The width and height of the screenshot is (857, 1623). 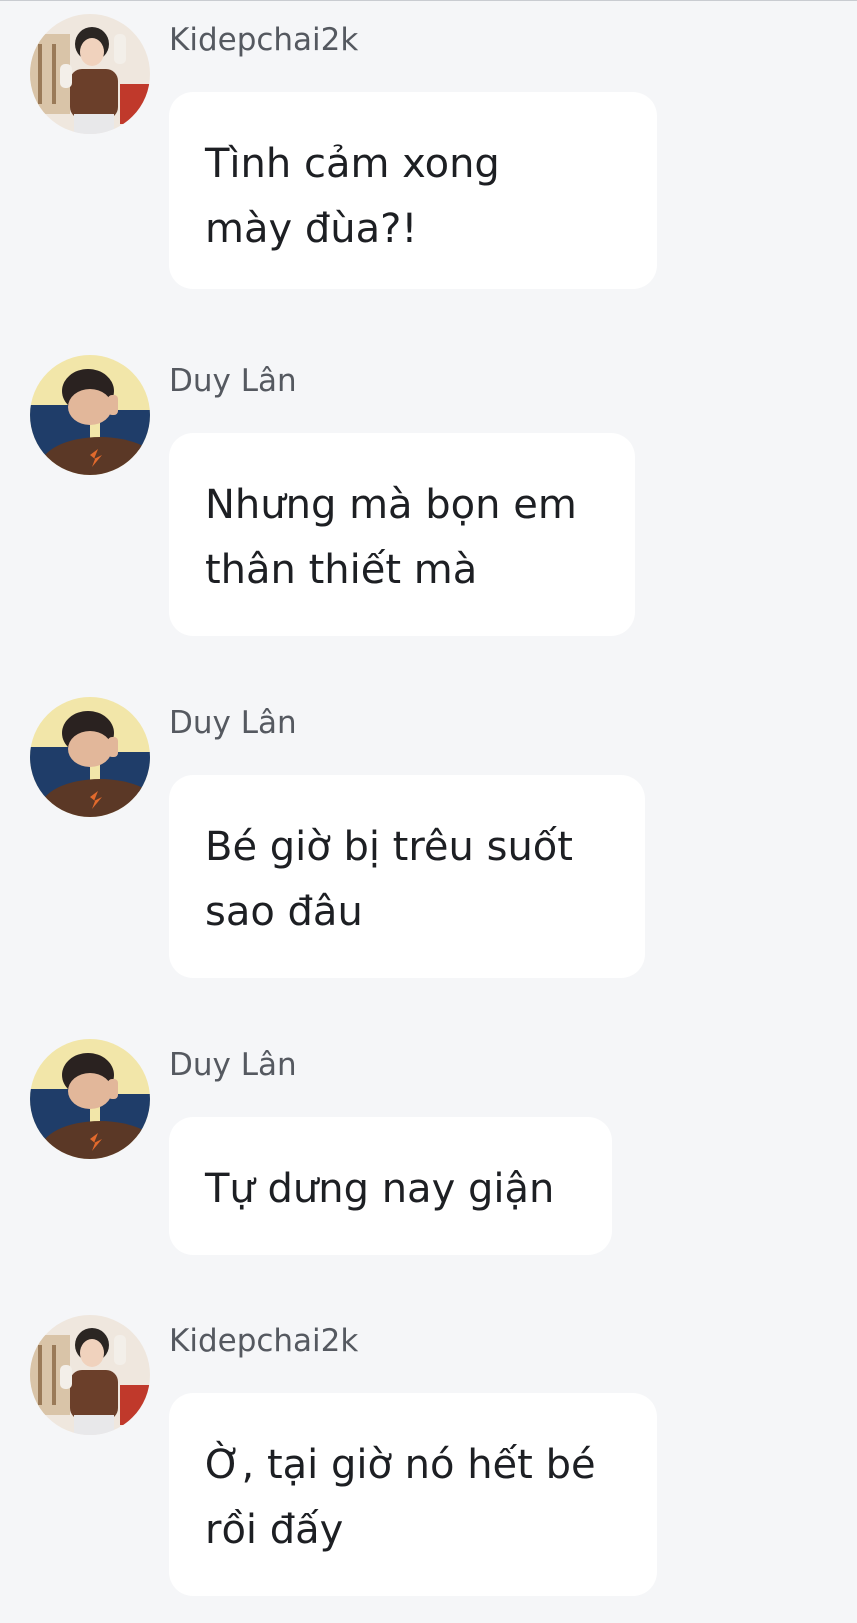 What do you see at coordinates (274, 1530) in the screenshot?
I see `message-text: rồi đấy` at bounding box center [274, 1530].